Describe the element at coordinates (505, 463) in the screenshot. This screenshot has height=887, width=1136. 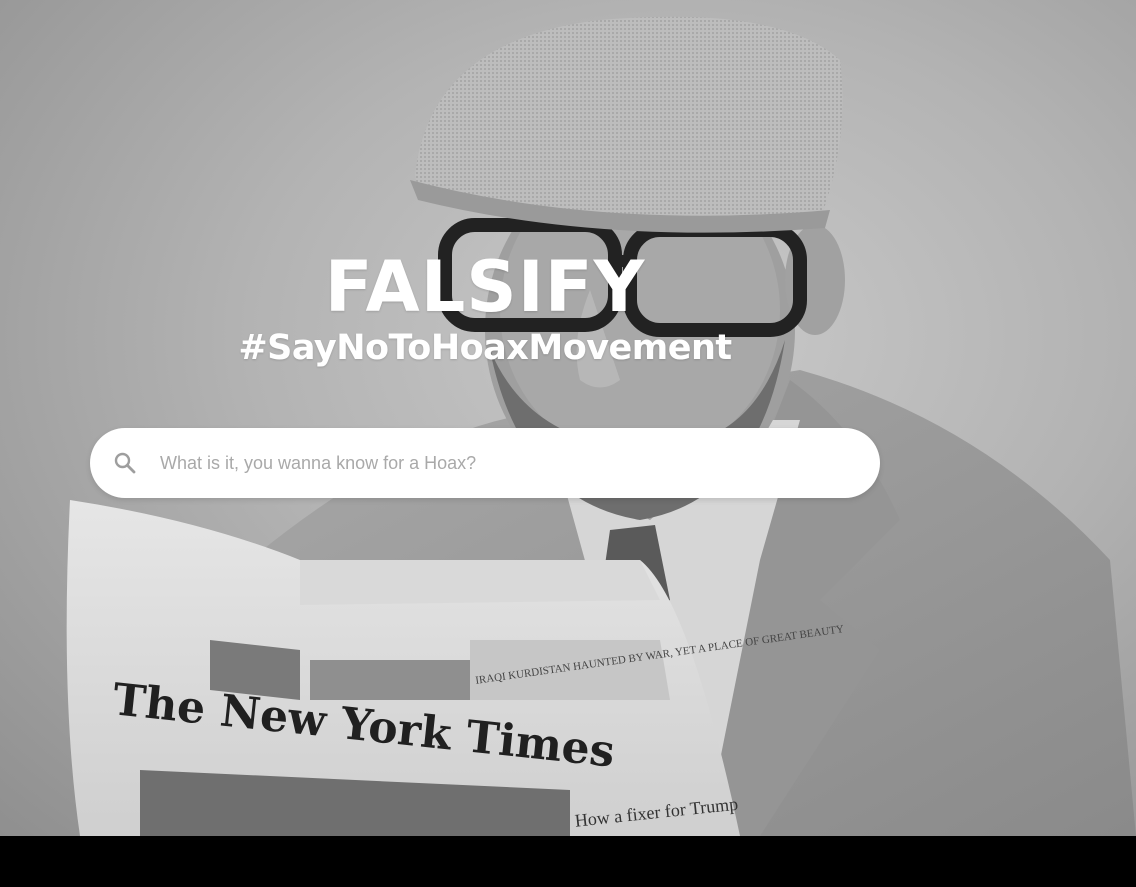
I see `search-input` at that location.